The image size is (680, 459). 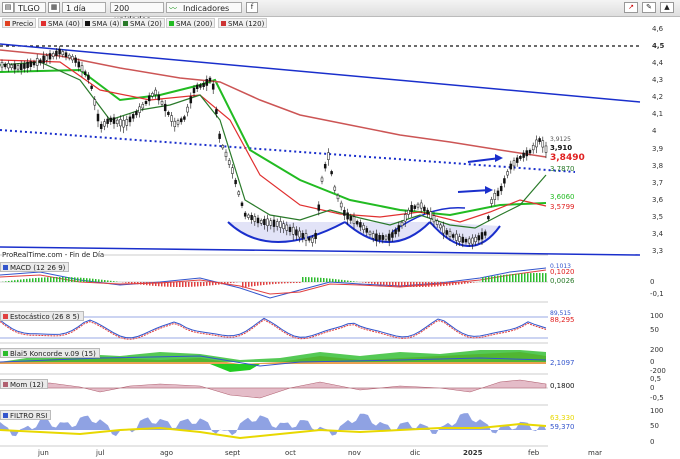 What do you see at coordinates (50, 353) in the screenshot?
I see `koncorde-label: Blai5 Koncorde v.09 (15)` at bounding box center [50, 353].